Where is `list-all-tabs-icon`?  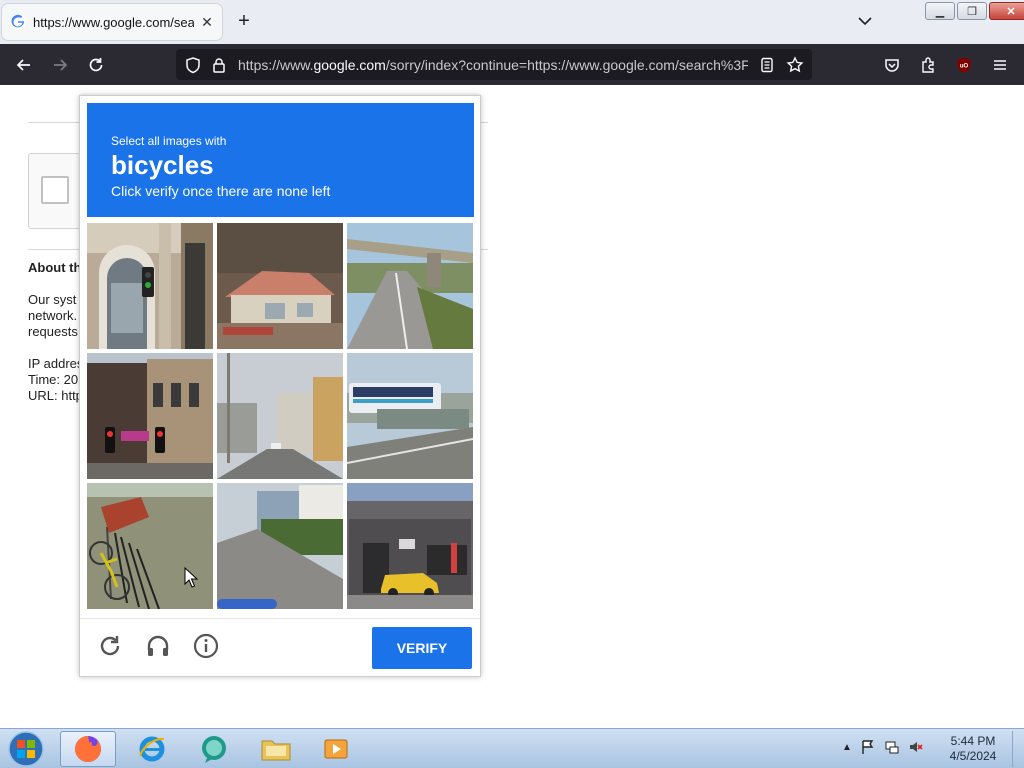
list-all-tabs-icon is located at coordinates (865, 21).